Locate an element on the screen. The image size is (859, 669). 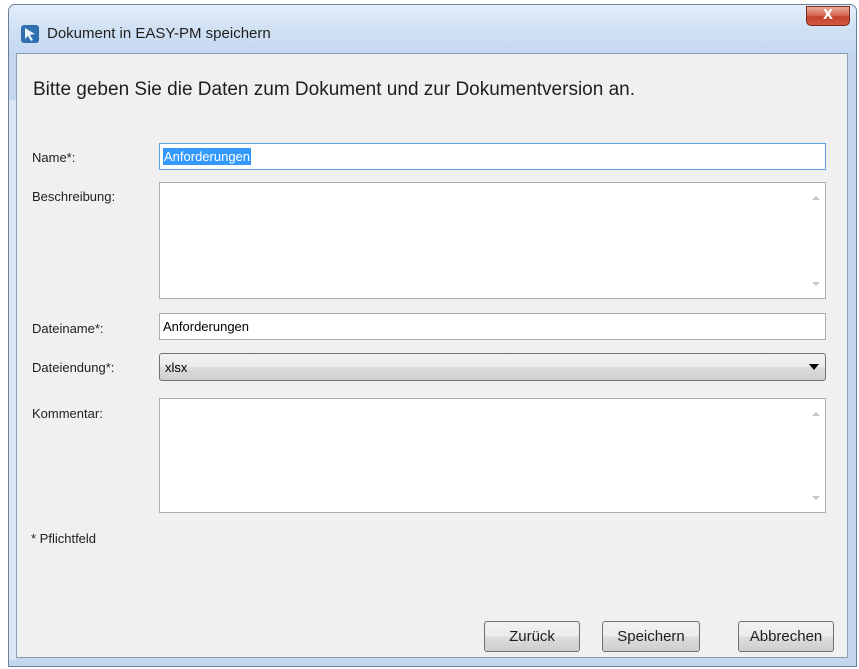
chevron-down-icon is located at coordinates (814, 367).